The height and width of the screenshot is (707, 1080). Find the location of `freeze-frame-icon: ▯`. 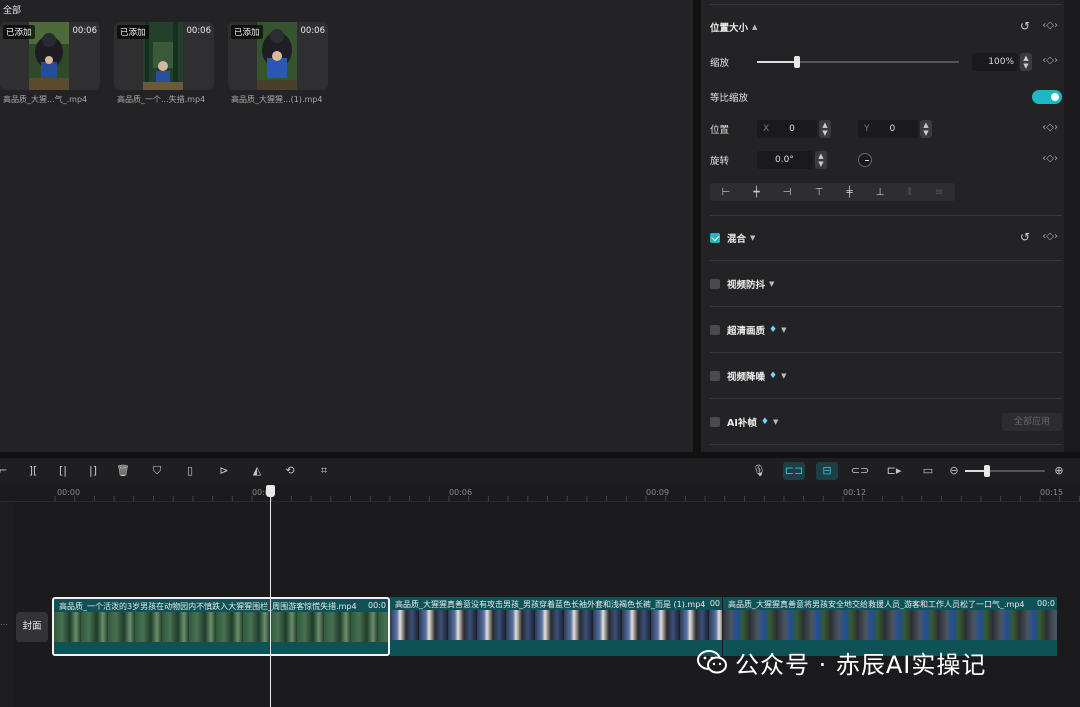

freeze-frame-icon: ▯ is located at coordinates (190, 471).